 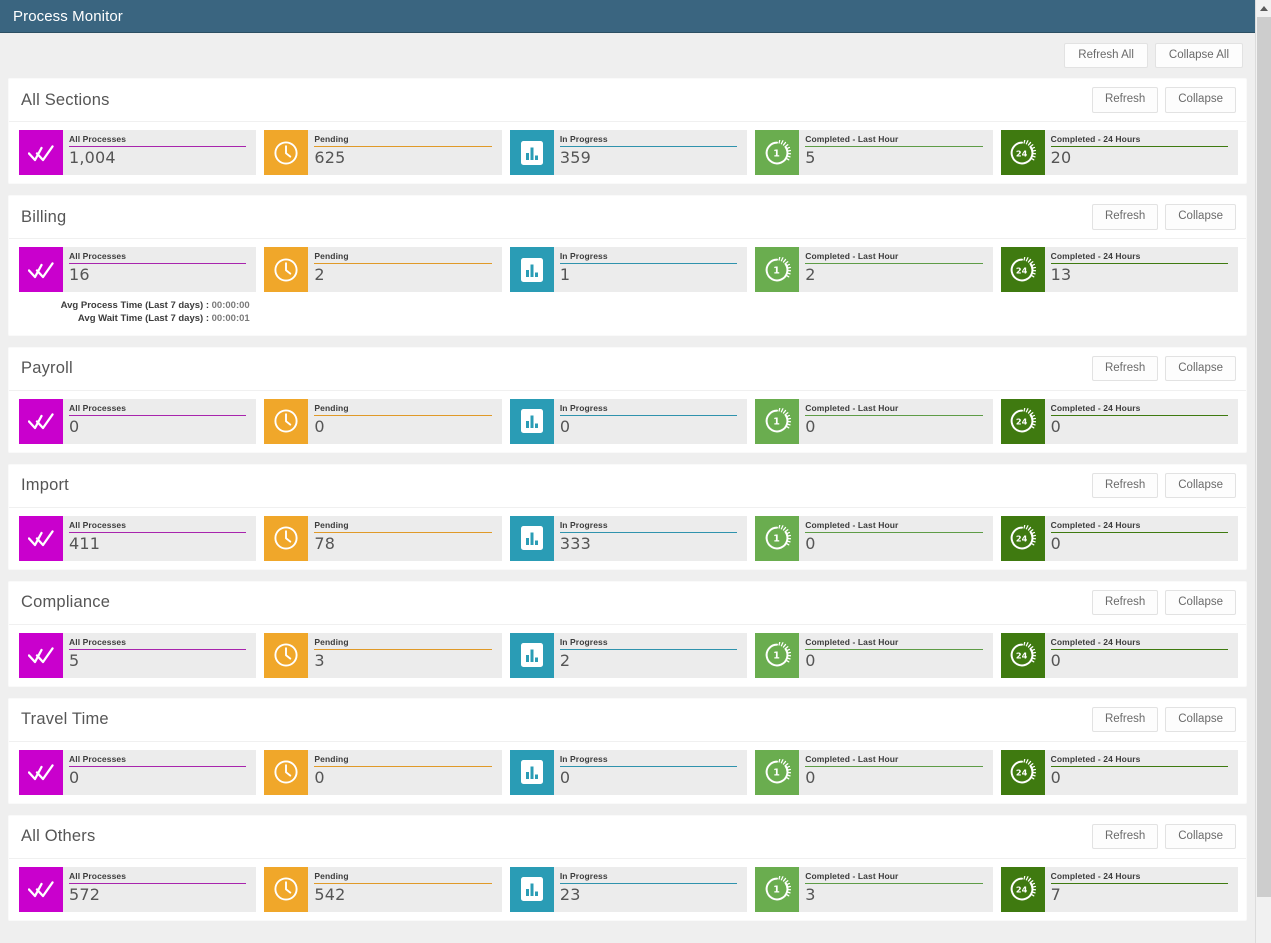 I want to click on metric-card-body: Pending 625, so click(x=404, y=152).